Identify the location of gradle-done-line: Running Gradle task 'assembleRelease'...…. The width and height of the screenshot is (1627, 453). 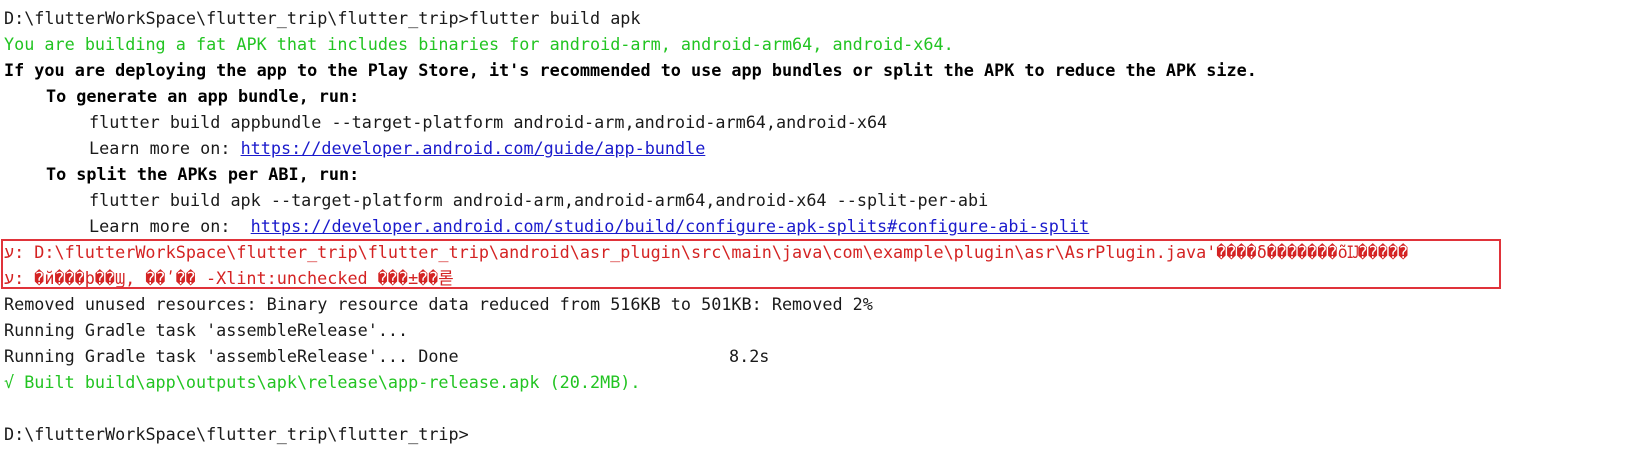
(504, 356).